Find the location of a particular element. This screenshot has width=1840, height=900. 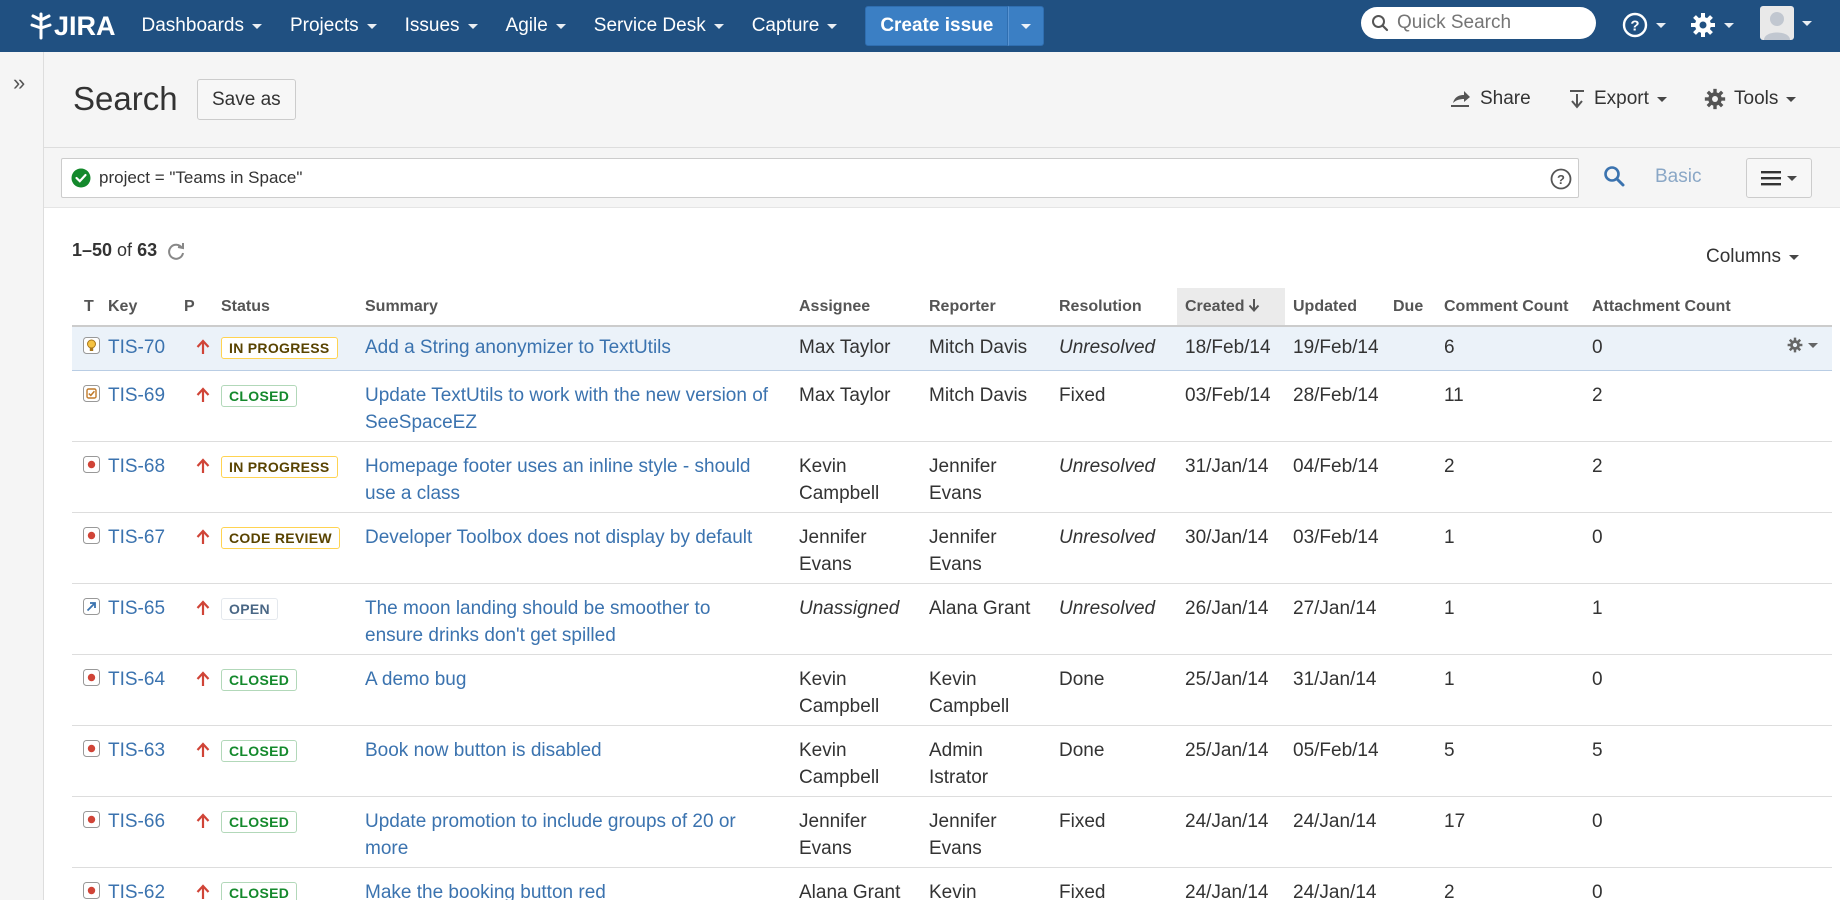

refresh-icon is located at coordinates (176, 251).